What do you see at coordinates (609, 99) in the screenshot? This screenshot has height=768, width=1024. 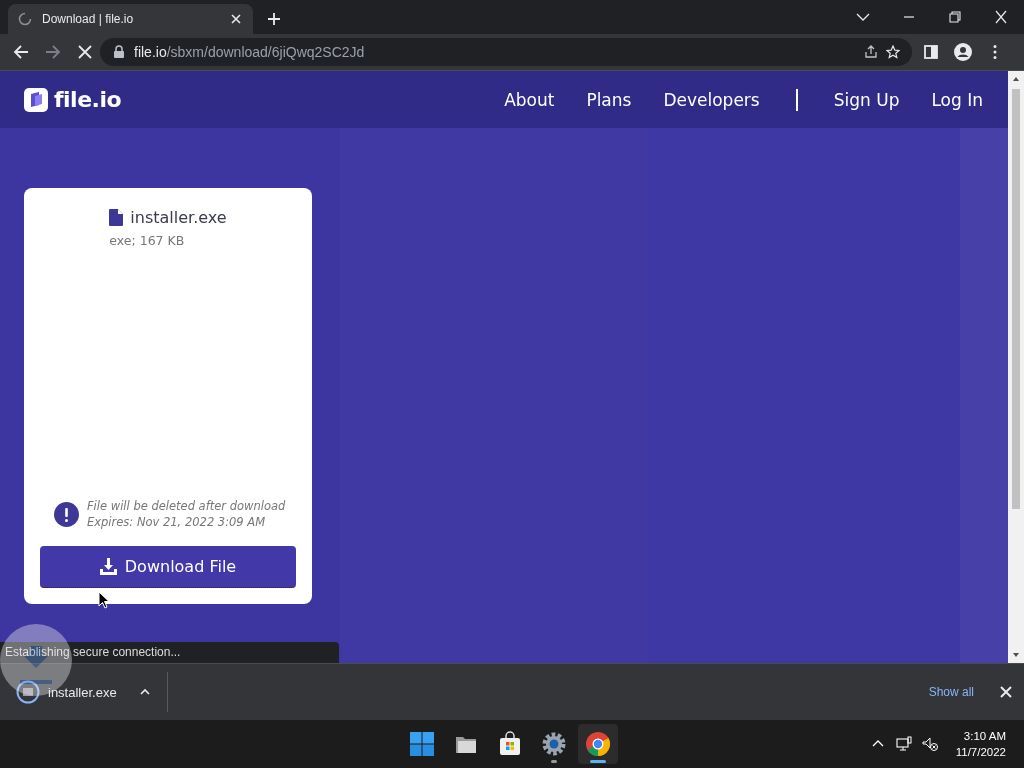 I see `nav-link: Plans` at bounding box center [609, 99].